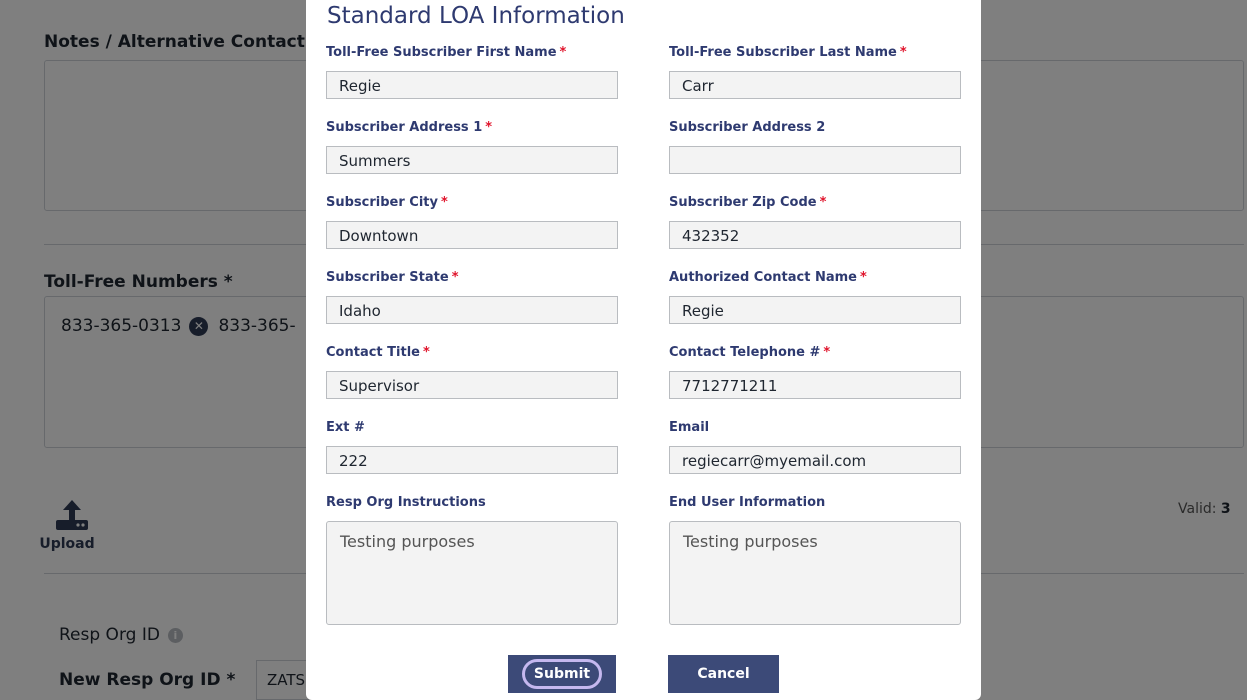 This screenshot has height=700, width=1247. I want to click on end-user-info-field: End User Information Testing purposes, so click(815, 560).